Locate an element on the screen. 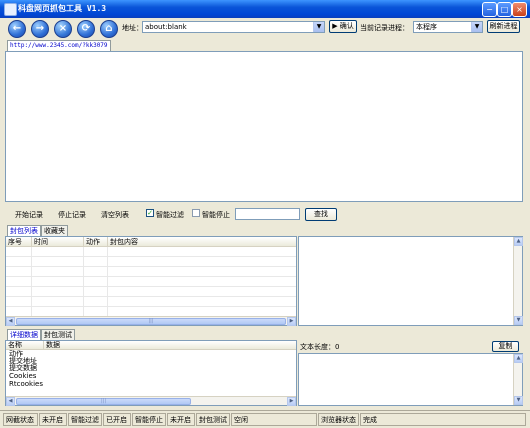  home-icon: ⌂ is located at coordinates (109, 29).